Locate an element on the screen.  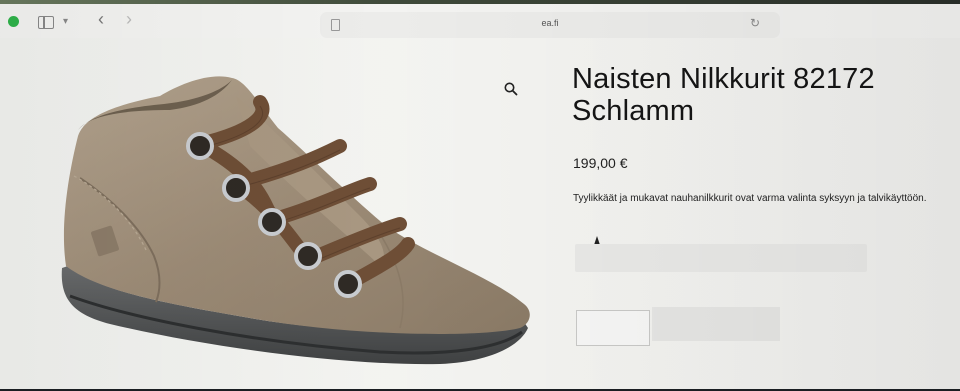
address-text: ea.fi is located at coordinates (550, 23).